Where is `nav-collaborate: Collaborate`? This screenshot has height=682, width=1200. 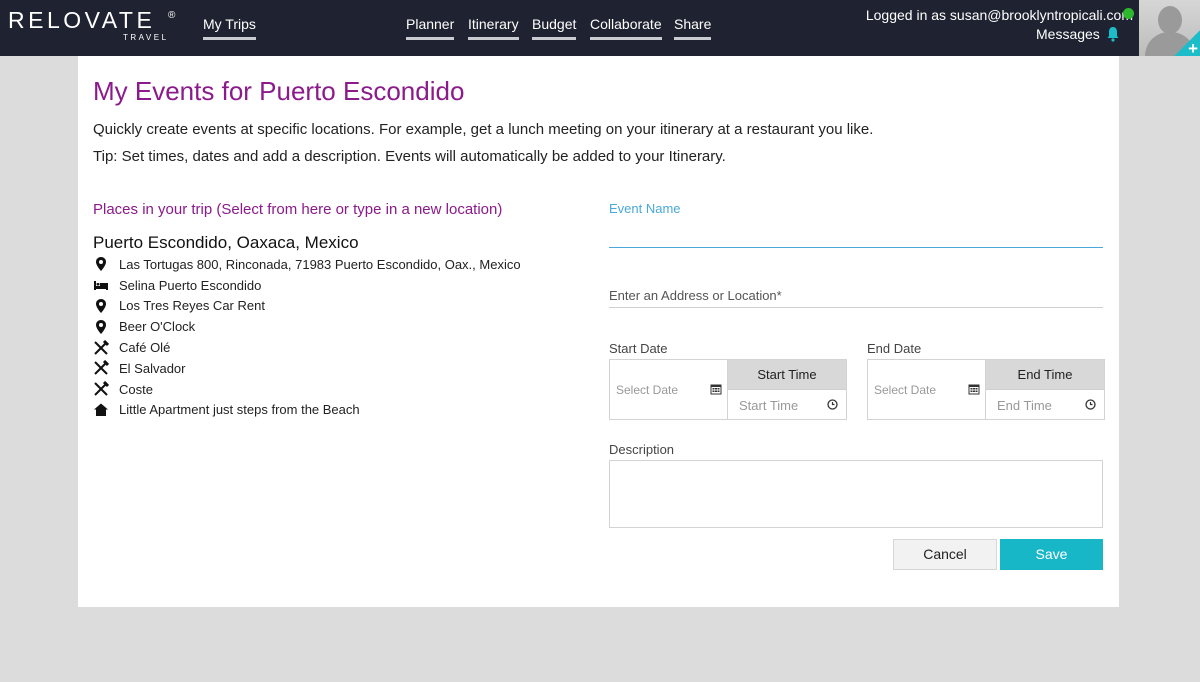
nav-collaborate: Collaborate is located at coordinates (626, 28).